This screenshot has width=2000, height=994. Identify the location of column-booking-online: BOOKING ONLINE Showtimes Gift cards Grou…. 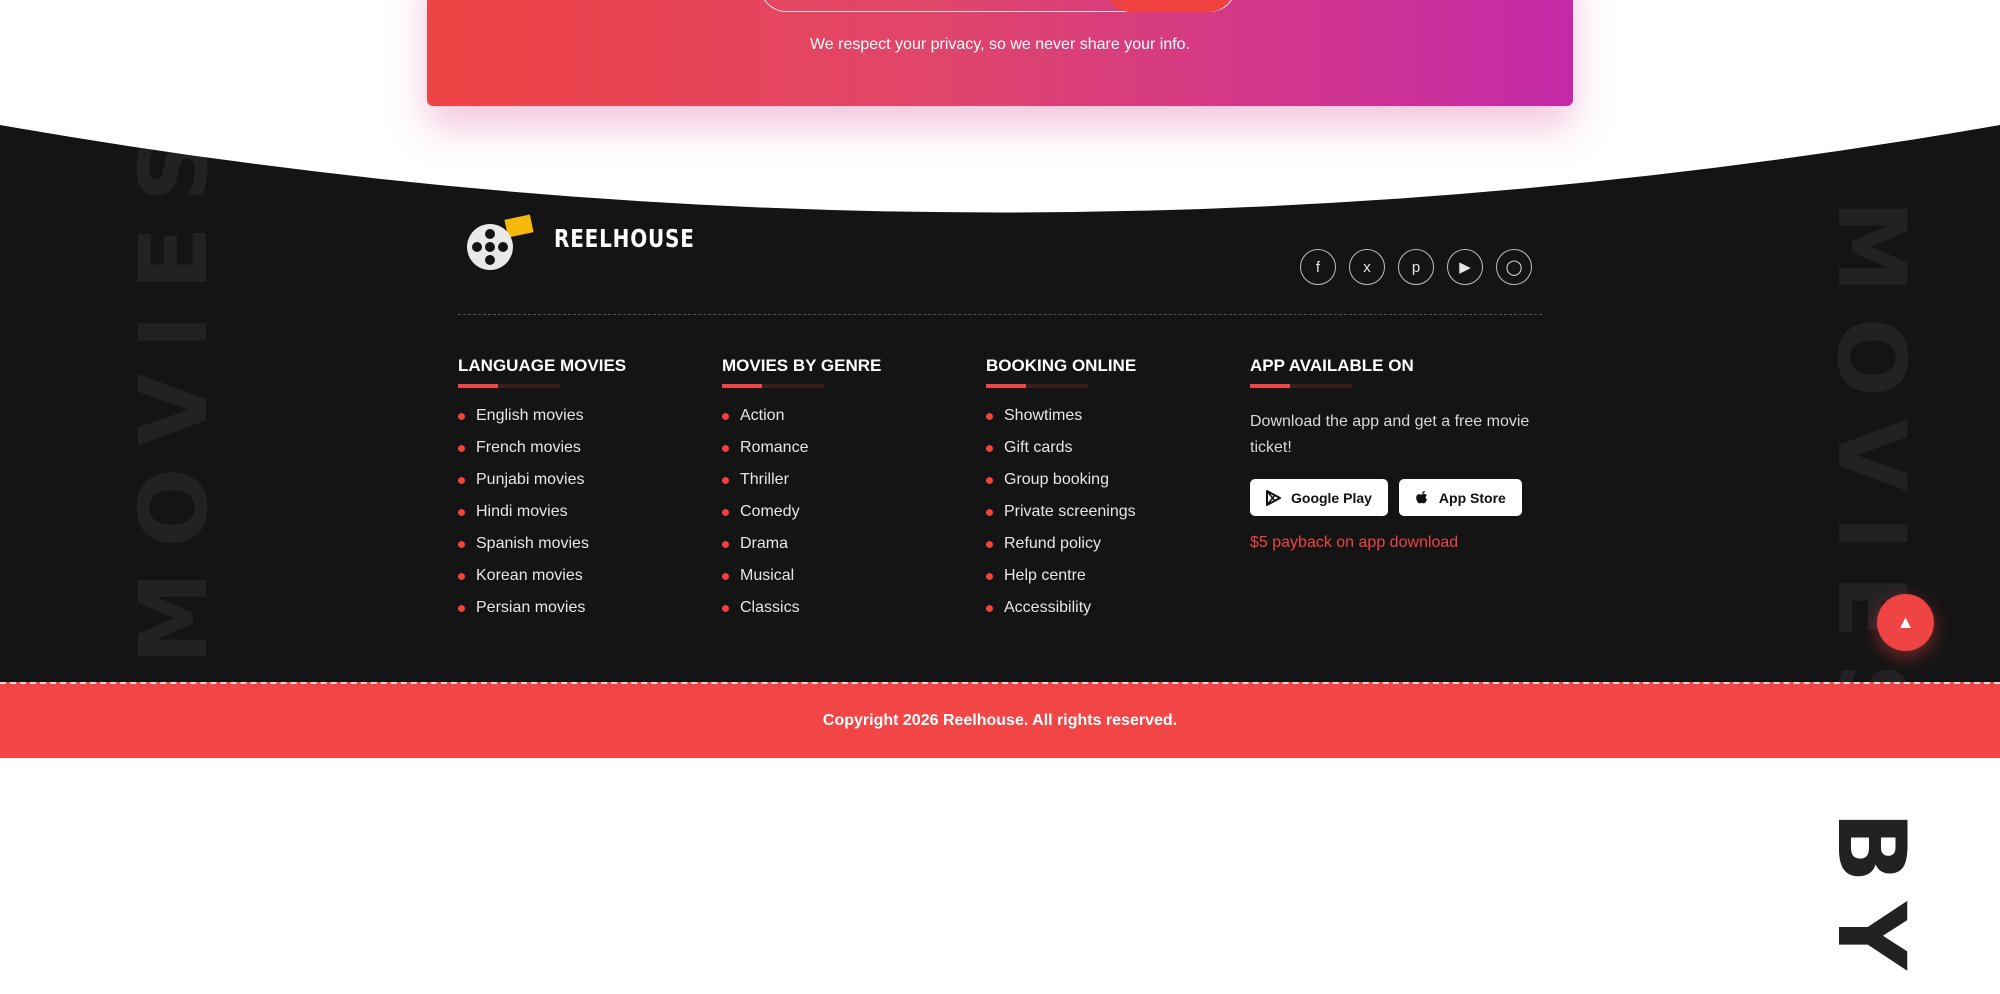
(1061, 494).